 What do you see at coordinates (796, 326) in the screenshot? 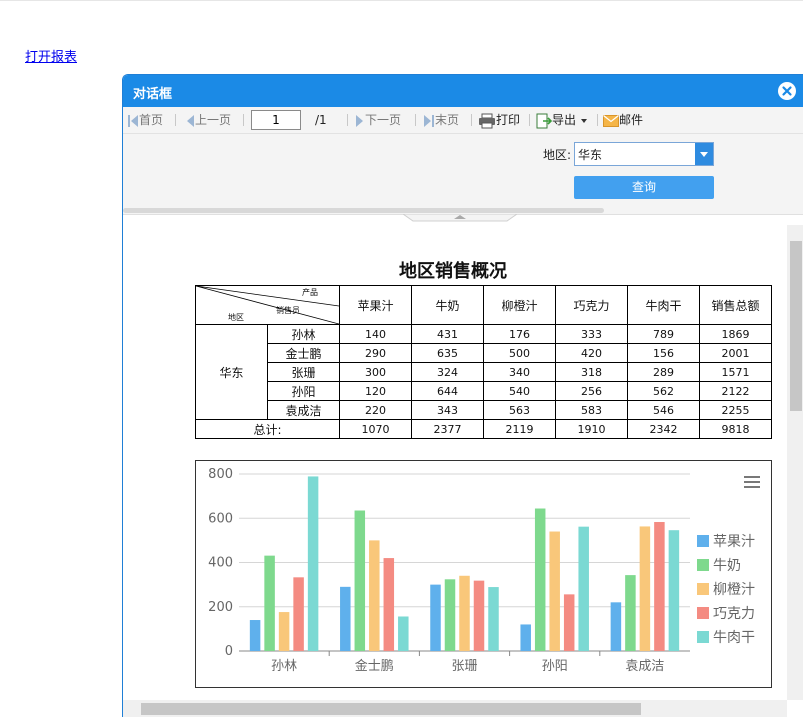
I see `vertical-scroll-thumb` at bounding box center [796, 326].